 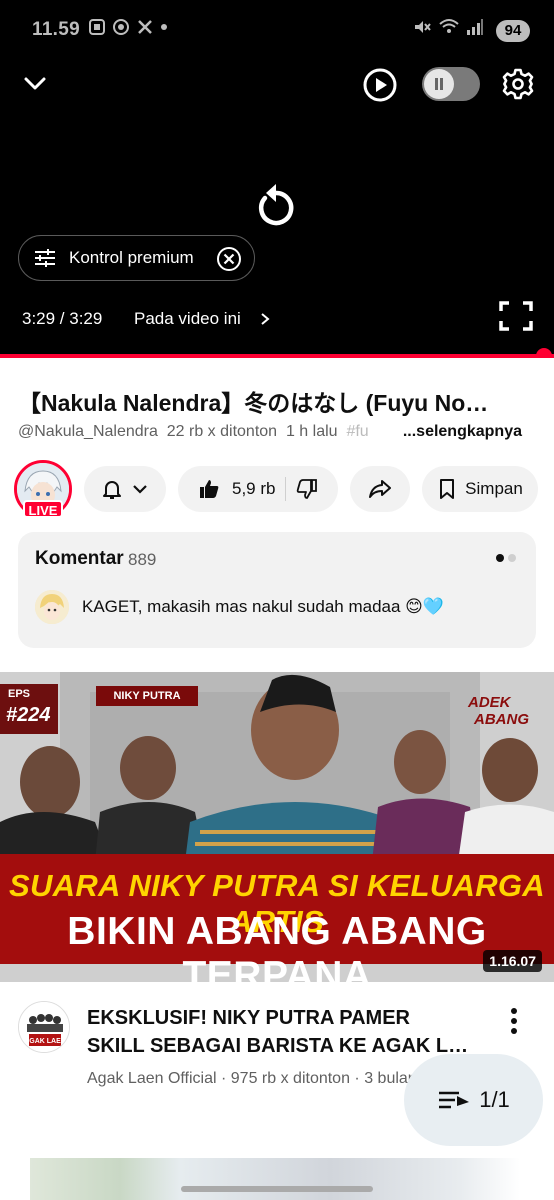 I want to click on status-system-icons, so click(x=448, y=27).